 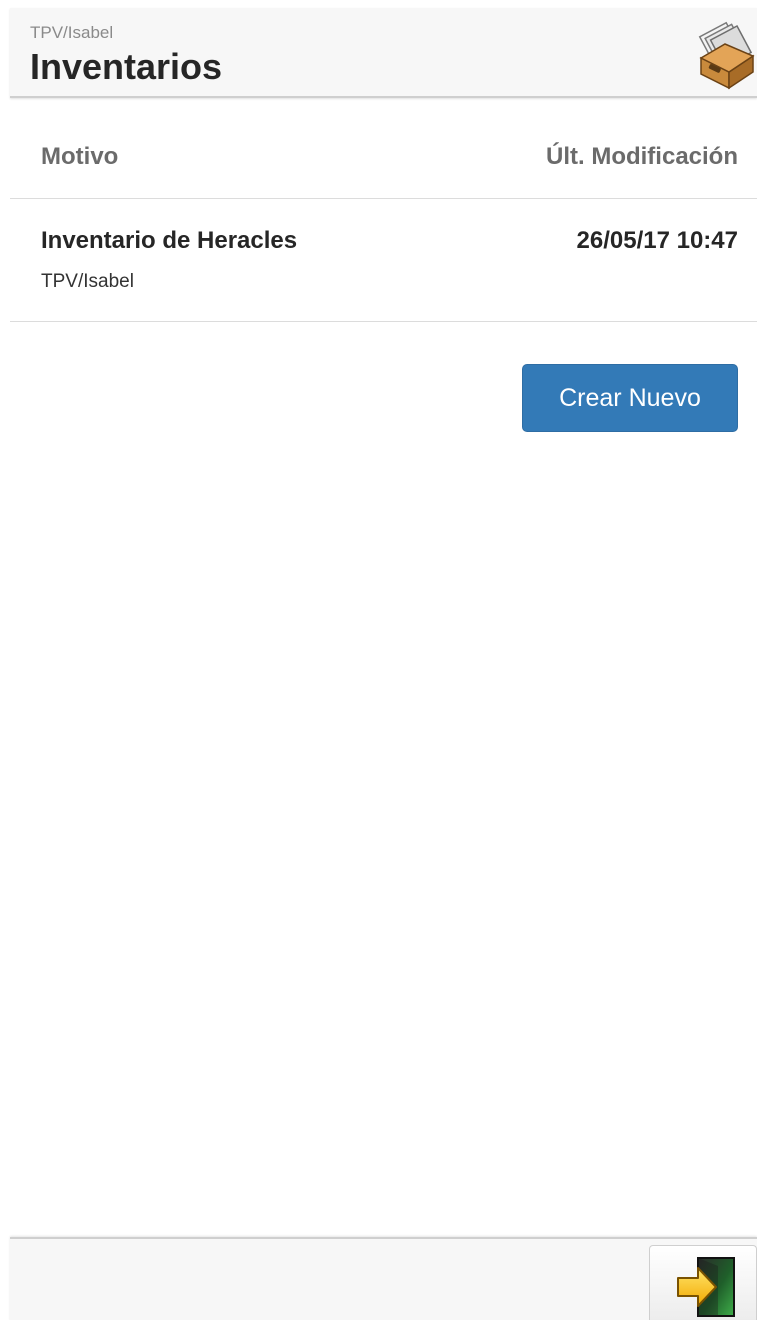 What do you see at coordinates (80, 156) in the screenshot?
I see `column-header-motivo: Motivo` at bounding box center [80, 156].